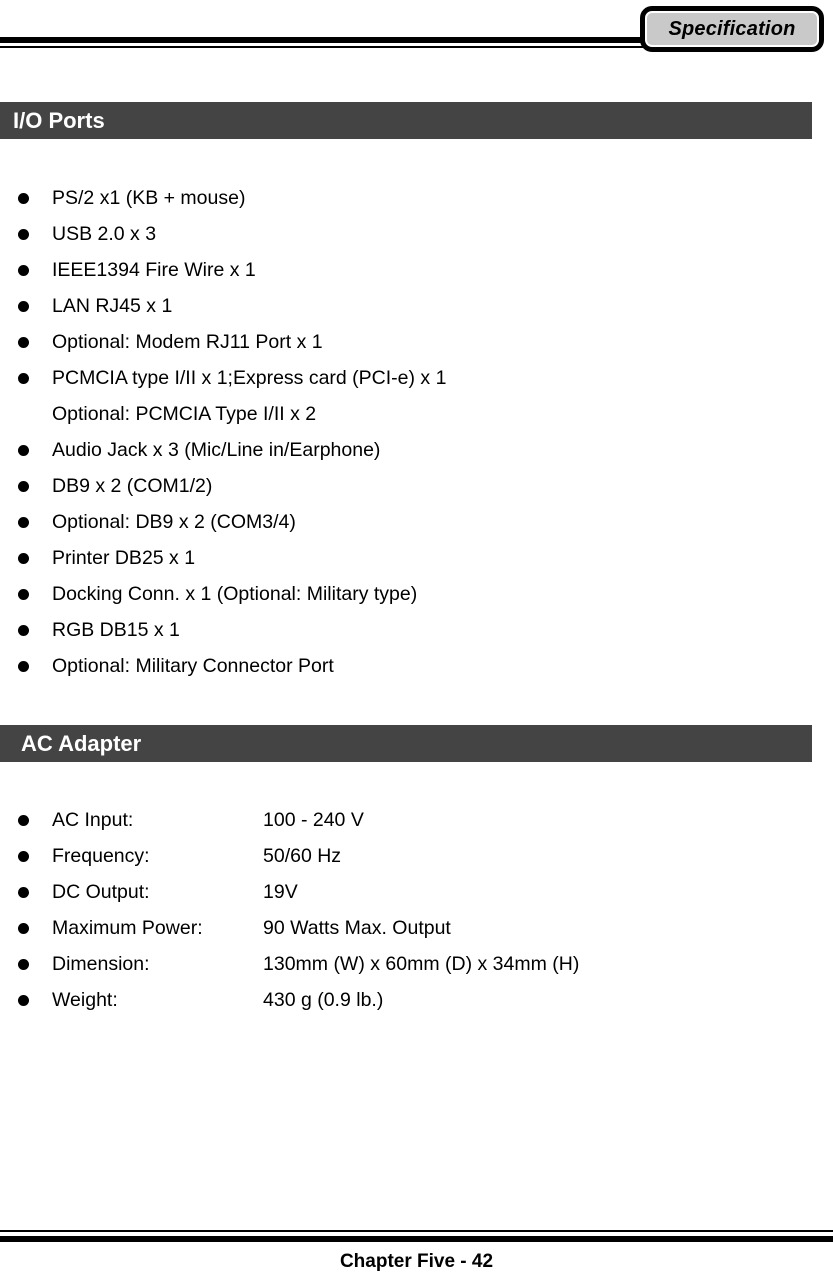  Describe the element at coordinates (406, 743) in the screenshot. I see `section-header-ac-adapter: AC Adapter` at that location.